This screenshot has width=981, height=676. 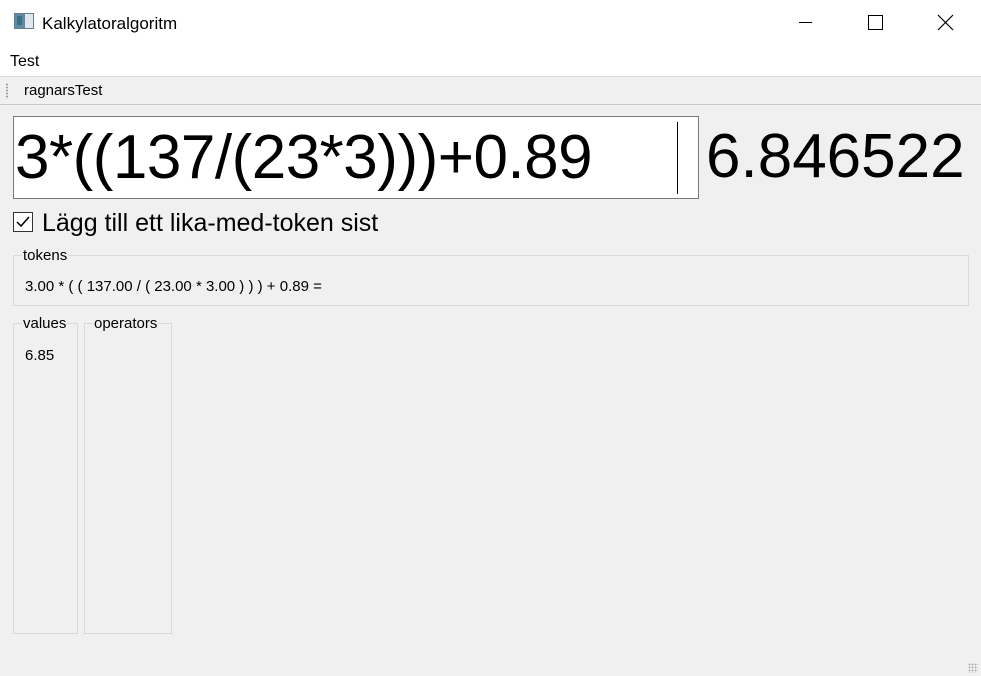 I want to click on minimize-icon, so click(x=805, y=22).